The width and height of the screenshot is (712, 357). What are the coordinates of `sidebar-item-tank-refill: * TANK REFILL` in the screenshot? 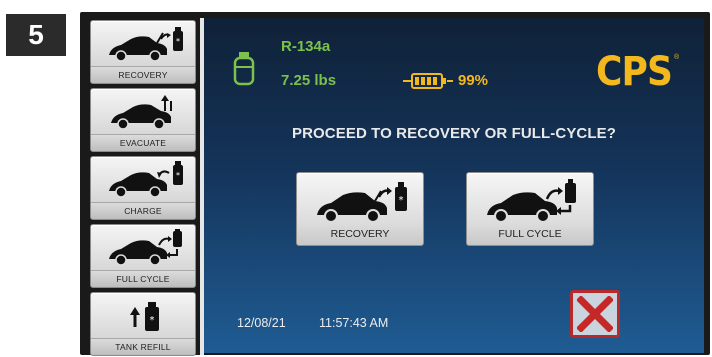 It's located at (143, 324).